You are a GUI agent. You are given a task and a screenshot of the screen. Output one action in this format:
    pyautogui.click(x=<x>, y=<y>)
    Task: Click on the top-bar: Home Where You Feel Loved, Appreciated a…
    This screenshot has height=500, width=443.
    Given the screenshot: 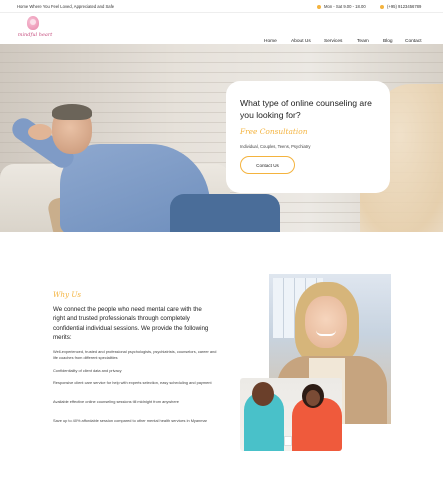 What is the action you would take?
    pyautogui.click(x=221, y=6)
    